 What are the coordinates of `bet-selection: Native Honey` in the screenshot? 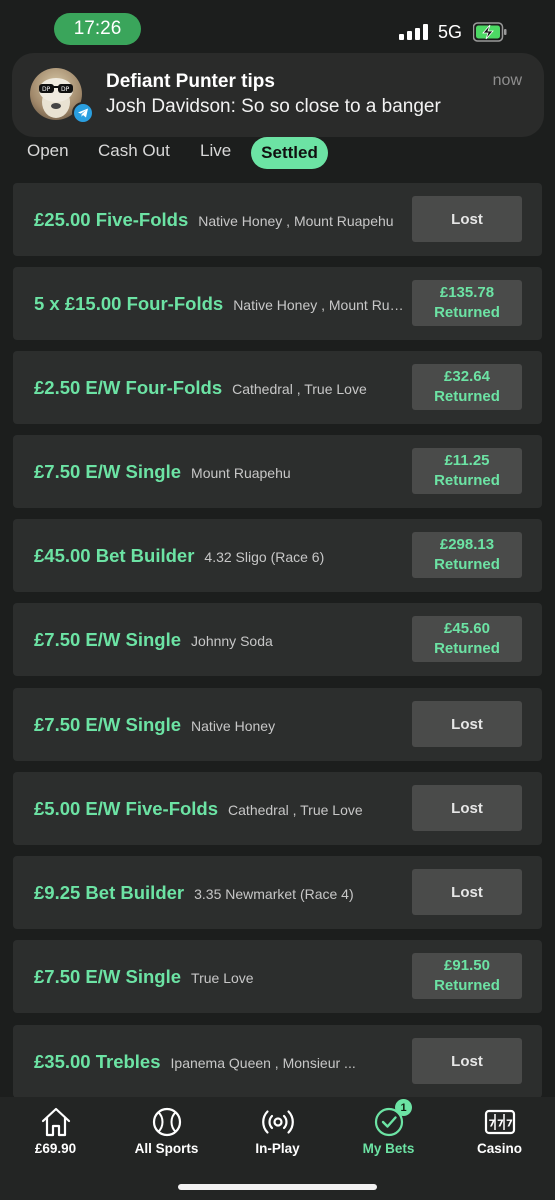 It's located at (233, 725).